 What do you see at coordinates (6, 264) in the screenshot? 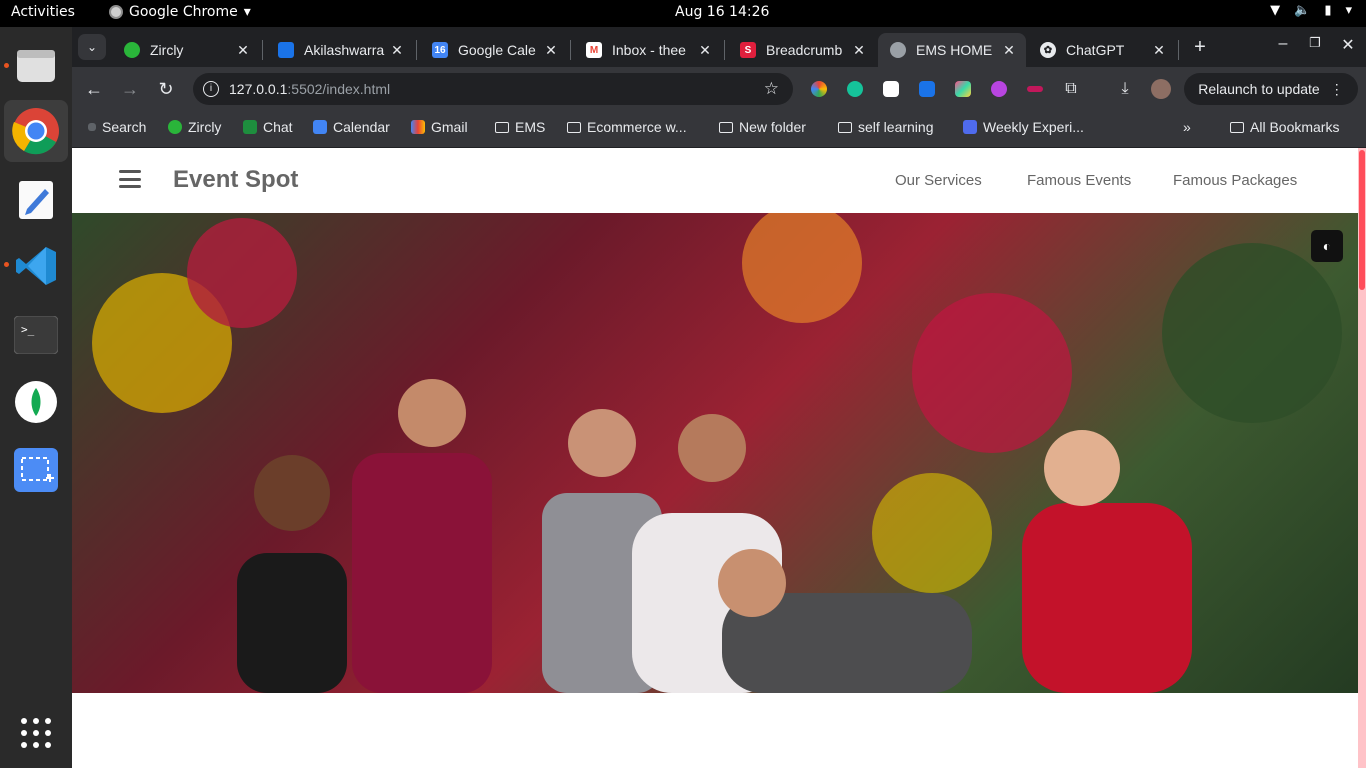
I see `running-indicator` at bounding box center [6, 264].